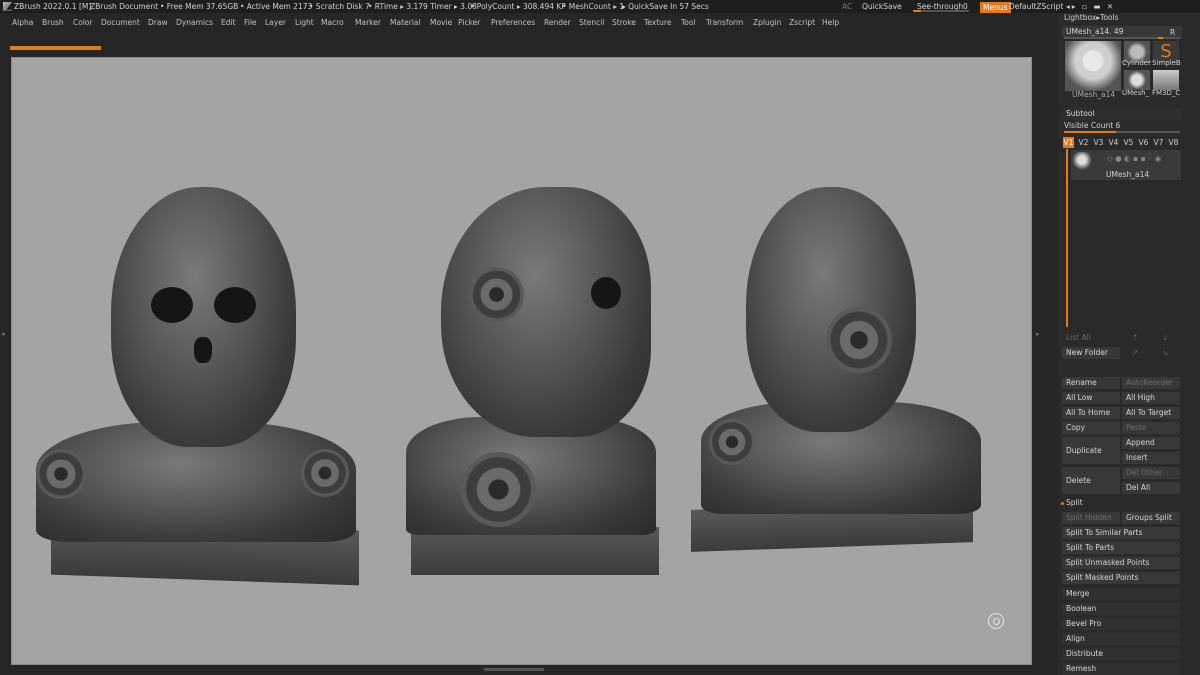 The image size is (1200, 675). I want to click on distribute-section-header: Distribute, so click(1121, 654).